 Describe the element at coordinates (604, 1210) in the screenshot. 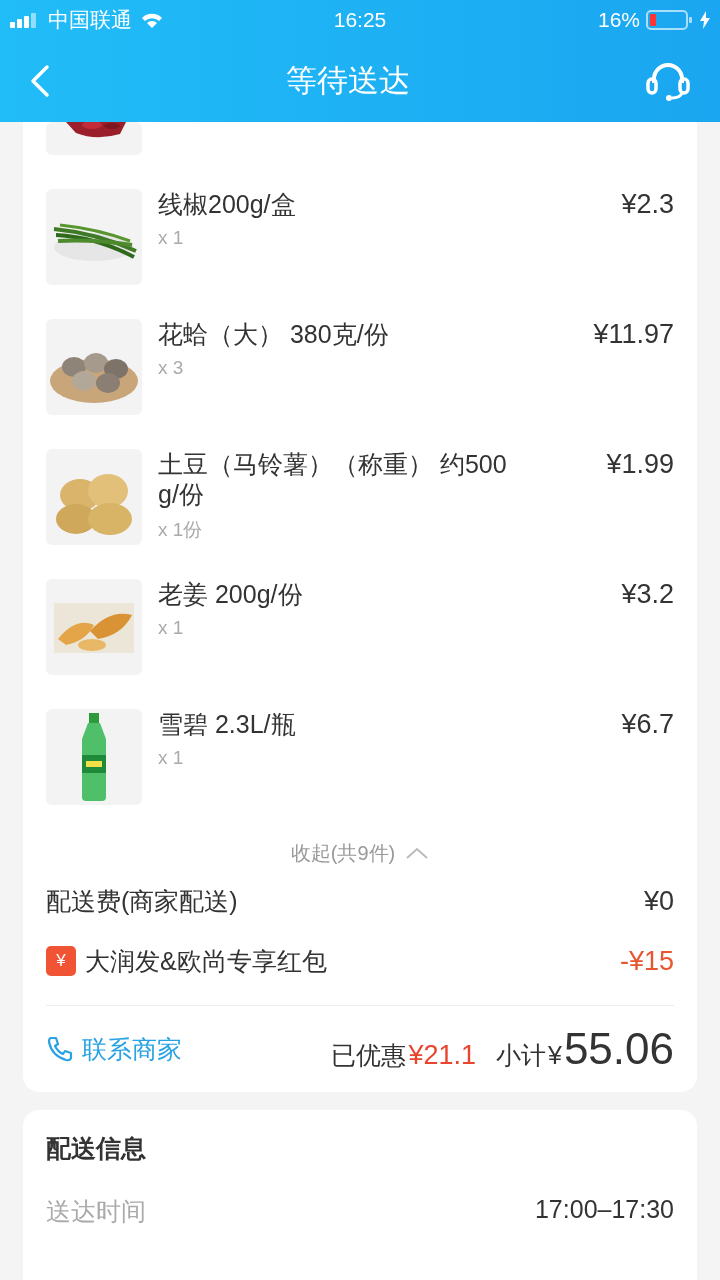

I see `info-value: 17:00–17:30` at that location.